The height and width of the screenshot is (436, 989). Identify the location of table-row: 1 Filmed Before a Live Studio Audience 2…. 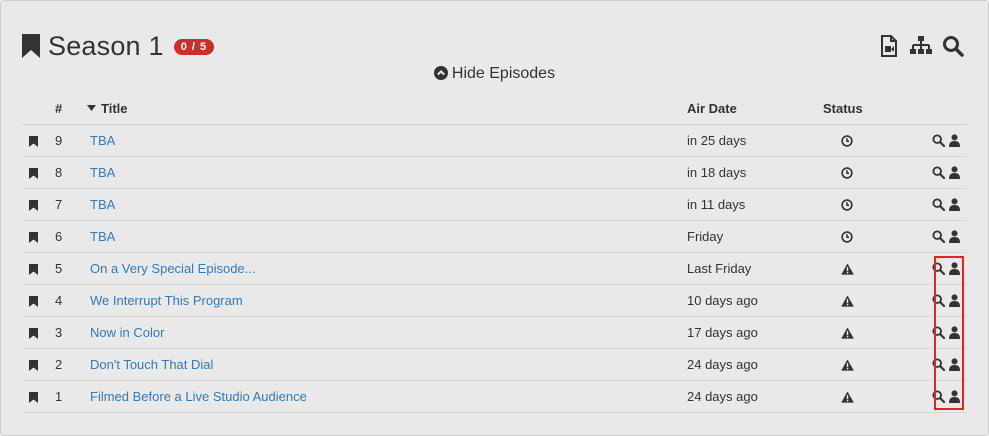
(494, 396).